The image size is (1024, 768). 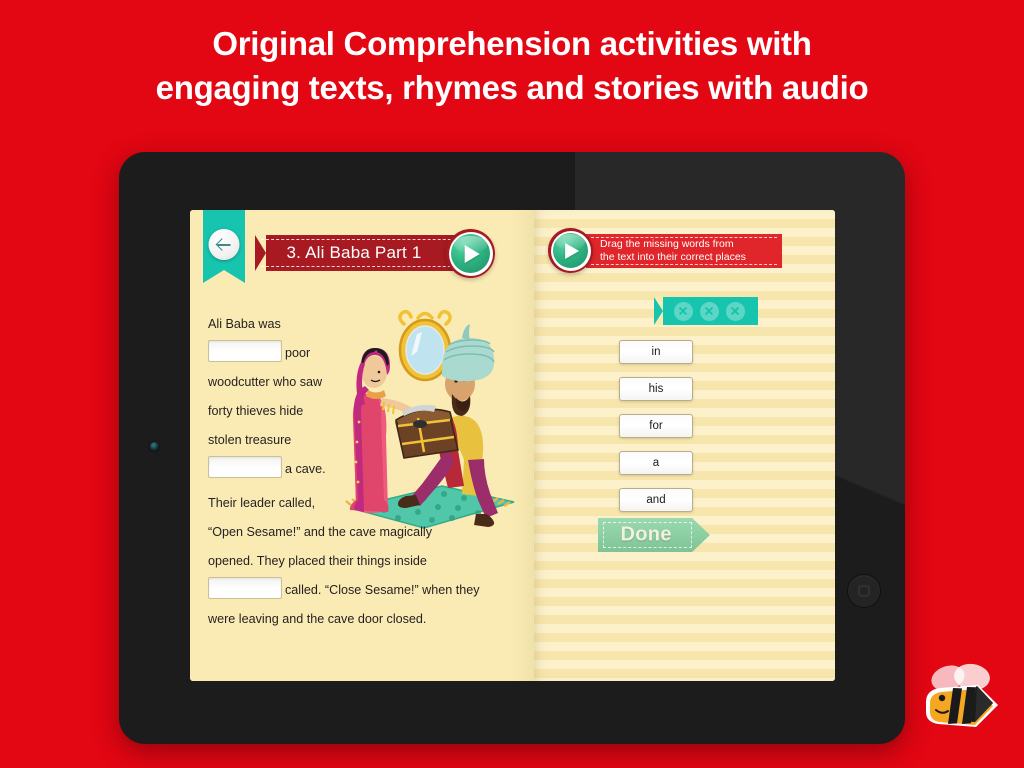 I want to click on instruction-line-1: Drag the missing words from, so click(x=667, y=243).